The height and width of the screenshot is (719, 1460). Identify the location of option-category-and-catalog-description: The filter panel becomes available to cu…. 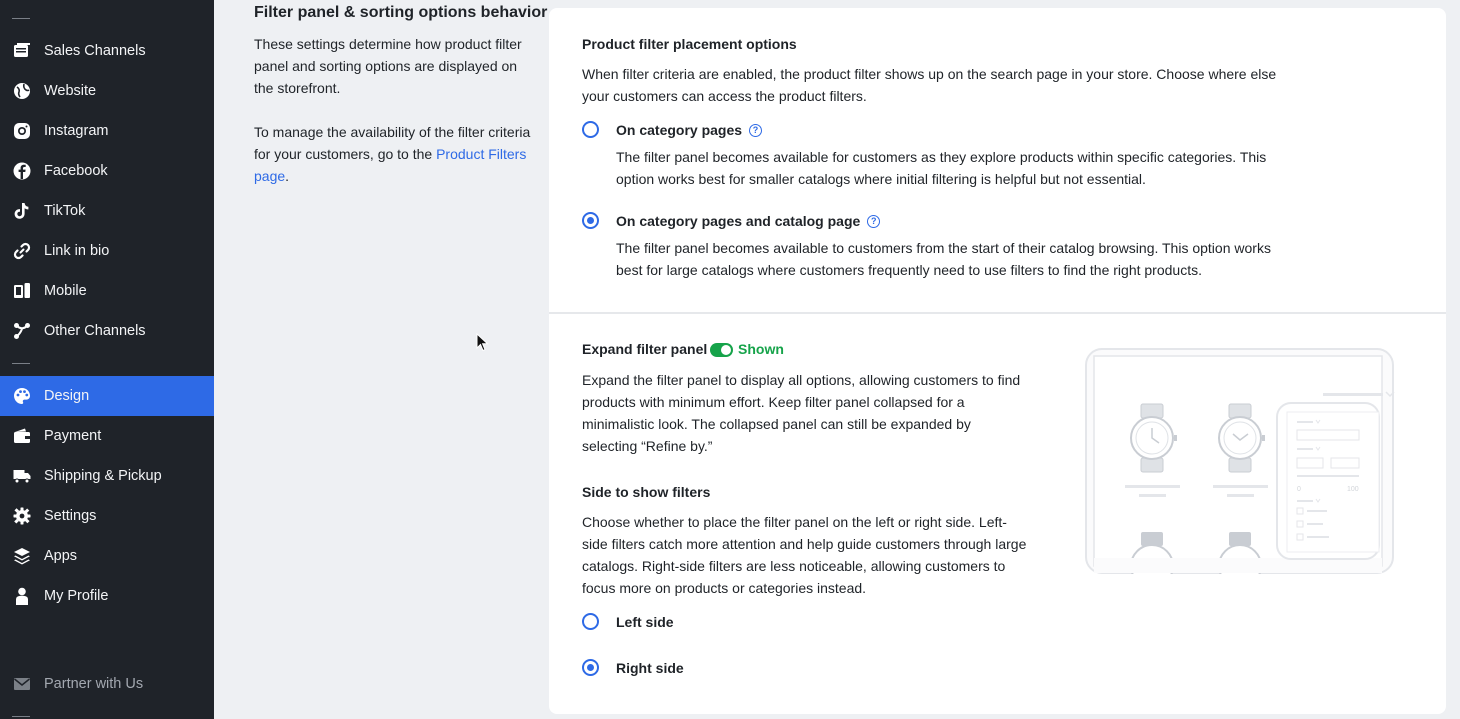
(943, 259).